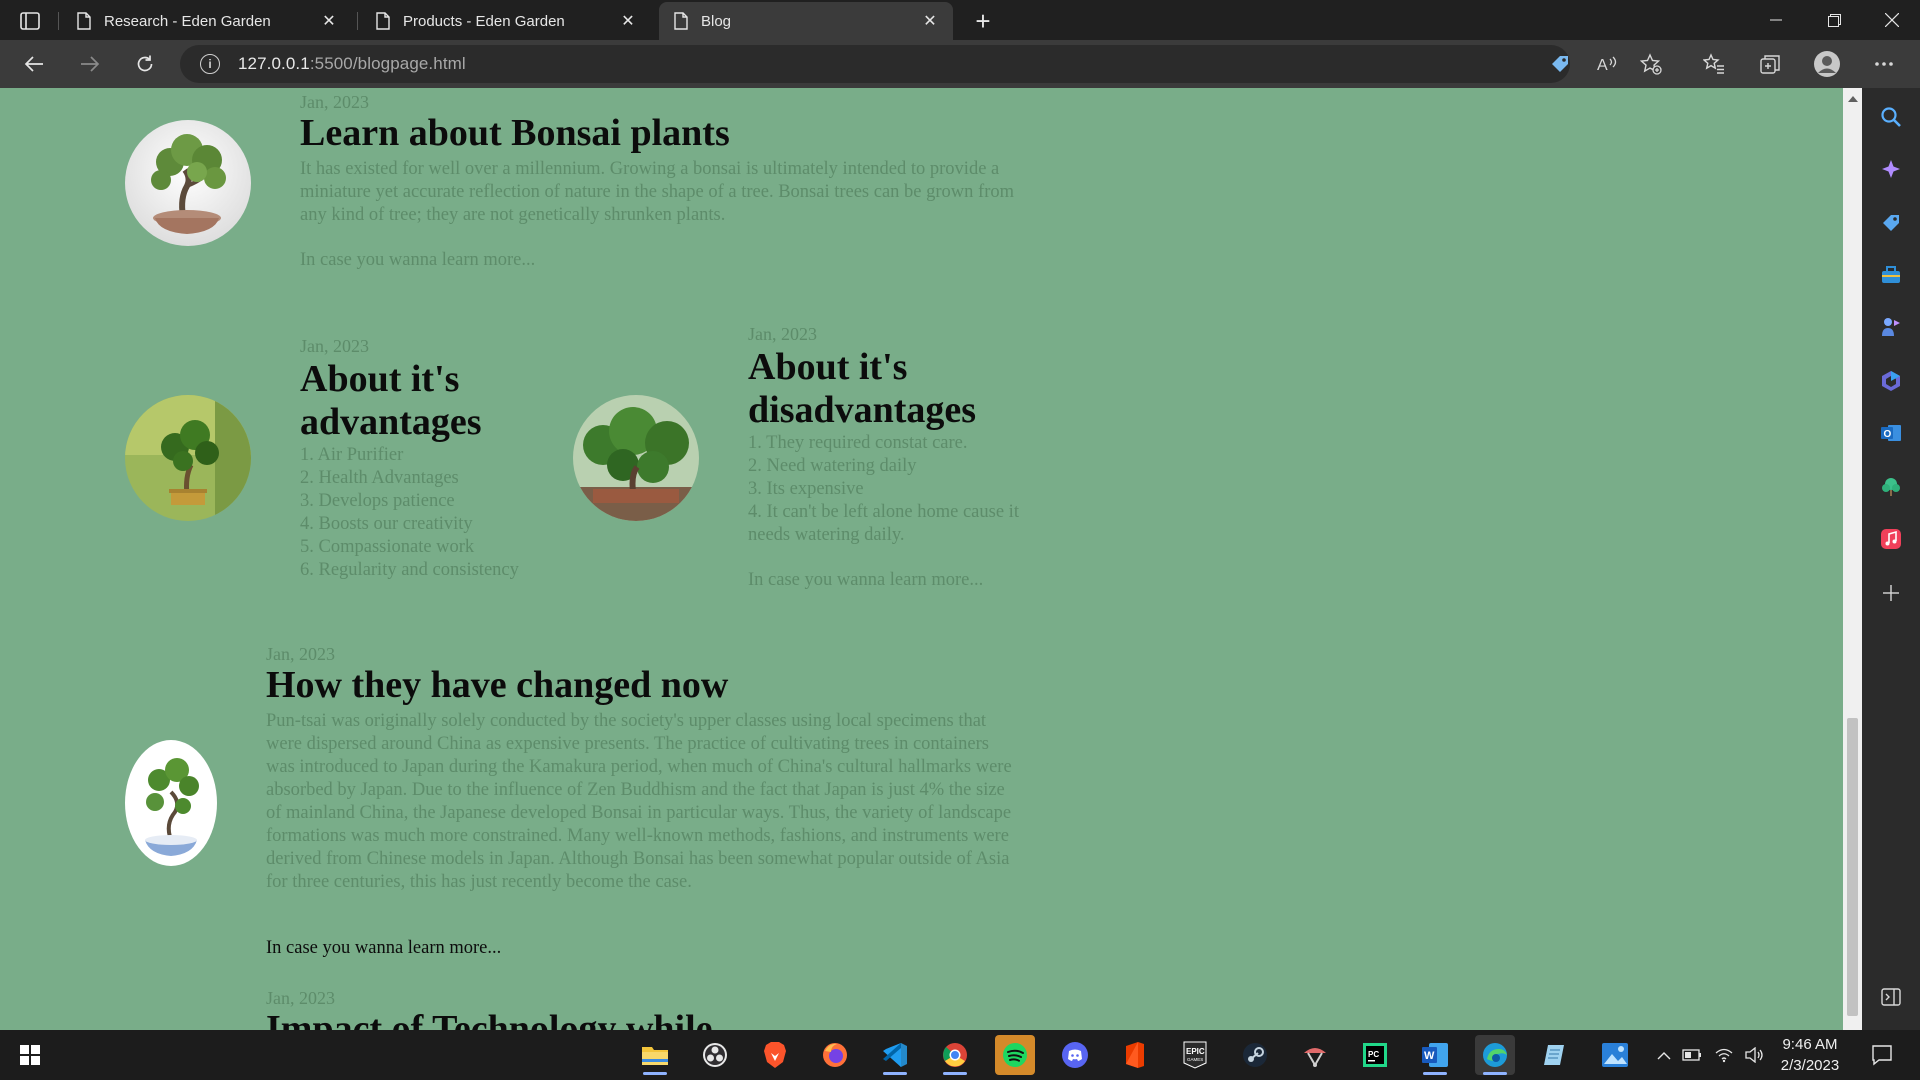 This screenshot has height=1080, width=1920. I want to click on back-button, so click(34, 64).